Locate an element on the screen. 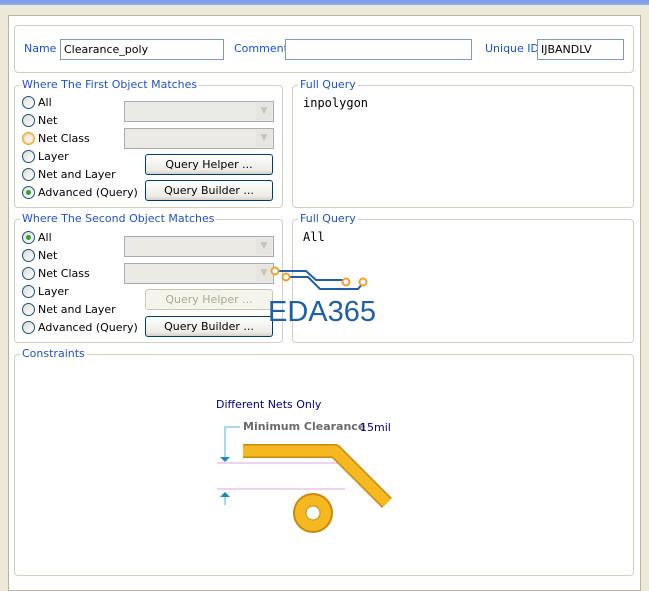 This screenshot has height=591, width=649. name-label: Name is located at coordinates (40, 48).